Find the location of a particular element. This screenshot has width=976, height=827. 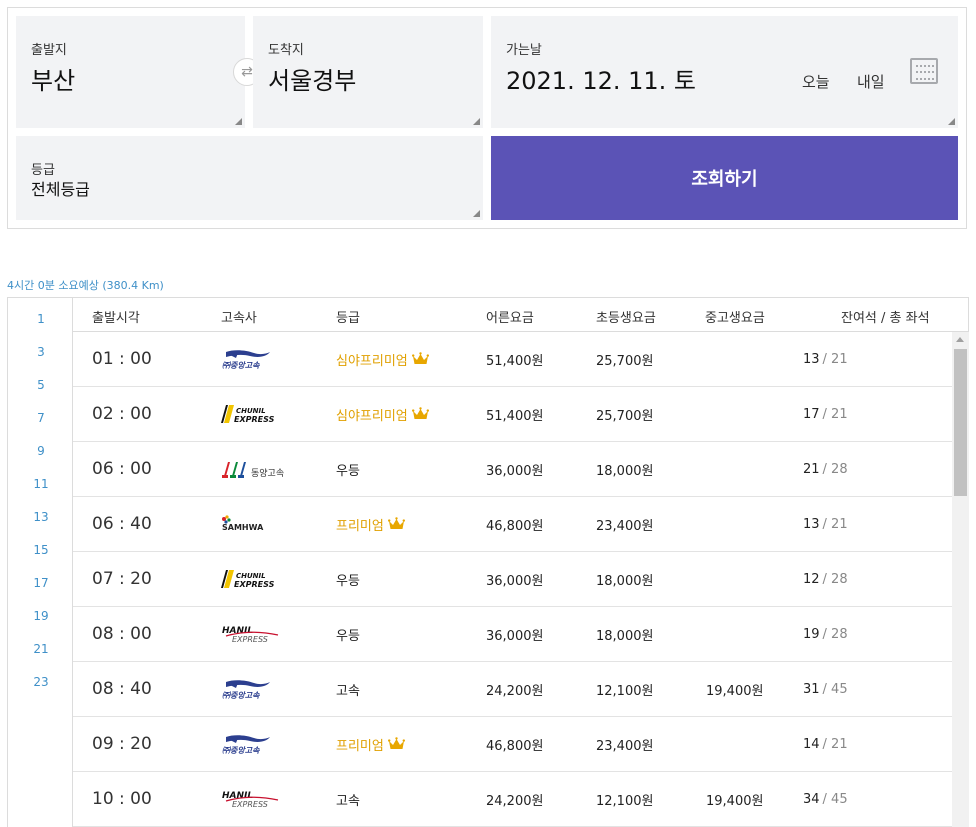

header-child: 초등생요금 is located at coordinates (626, 318).